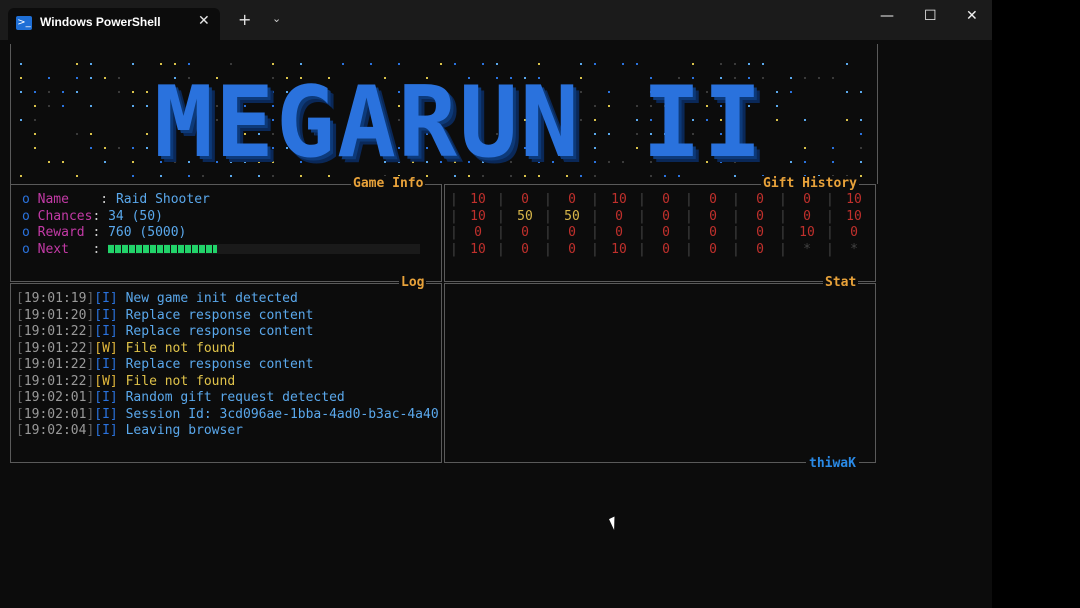  Describe the element at coordinates (887, 16) in the screenshot. I see `minimize-button: —` at that location.